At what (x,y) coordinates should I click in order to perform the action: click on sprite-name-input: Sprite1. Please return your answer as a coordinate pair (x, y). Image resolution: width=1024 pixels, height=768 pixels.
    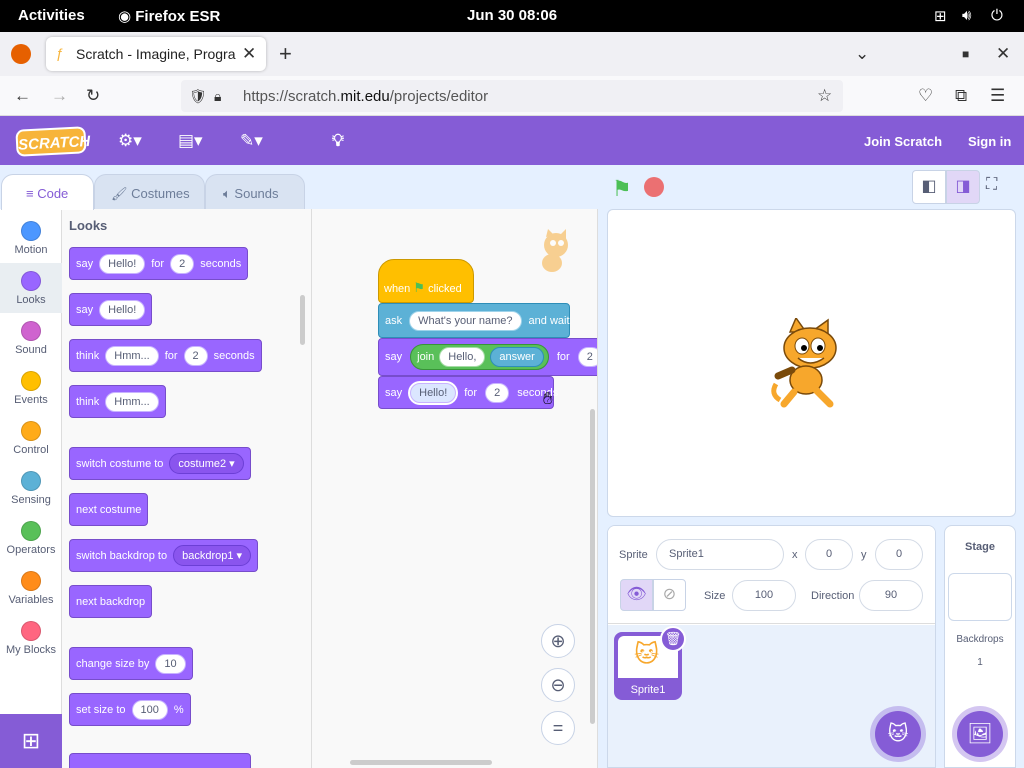
    Looking at the image, I should click on (720, 554).